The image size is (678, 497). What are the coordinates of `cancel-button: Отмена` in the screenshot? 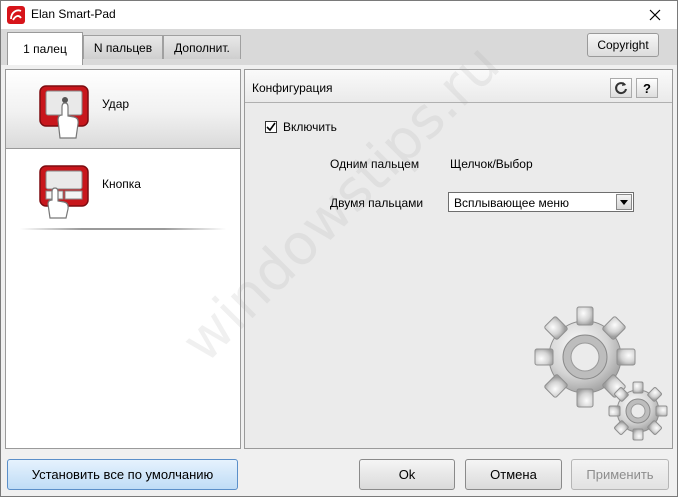 It's located at (513, 474).